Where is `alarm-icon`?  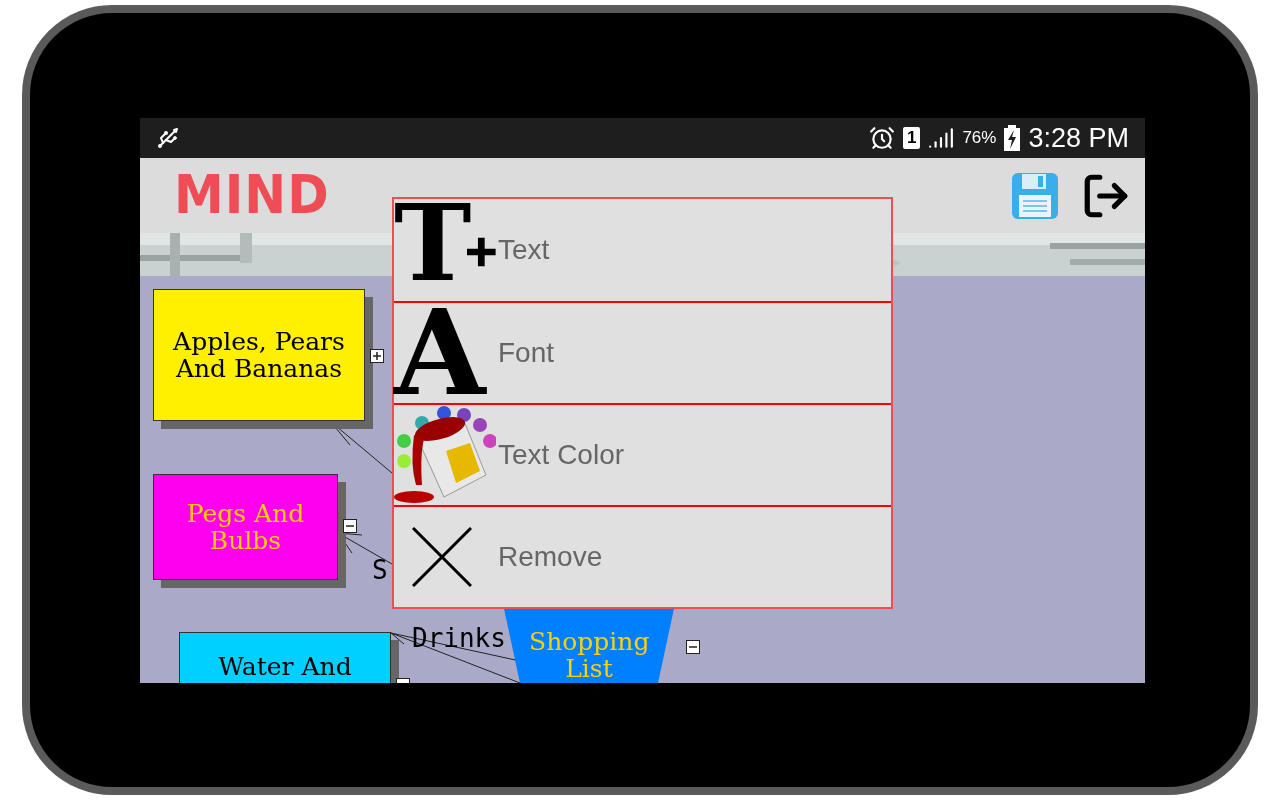 alarm-icon is located at coordinates (881, 138).